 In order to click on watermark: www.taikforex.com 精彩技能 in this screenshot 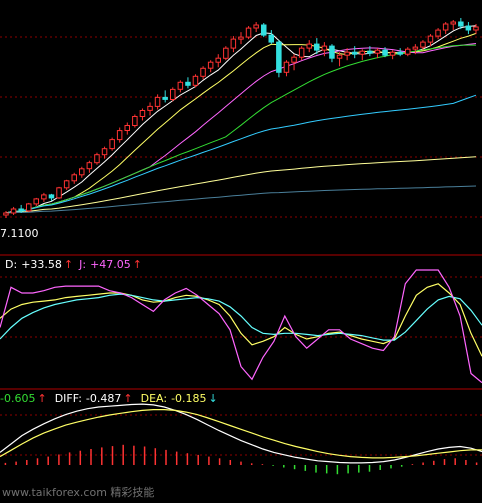, I will do `click(78, 492)`.